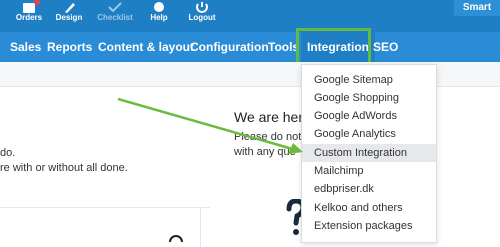 This screenshot has width=500, height=247. Describe the element at coordinates (200, 227) in the screenshot. I see `divider-vertical` at that location.